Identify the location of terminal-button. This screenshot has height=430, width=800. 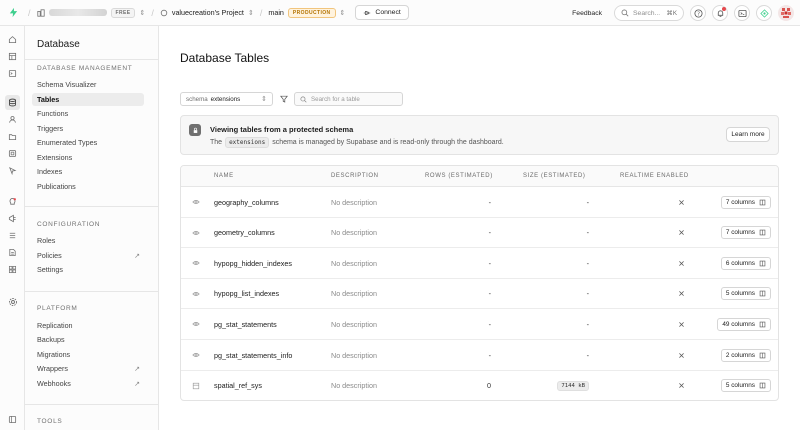
(742, 13).